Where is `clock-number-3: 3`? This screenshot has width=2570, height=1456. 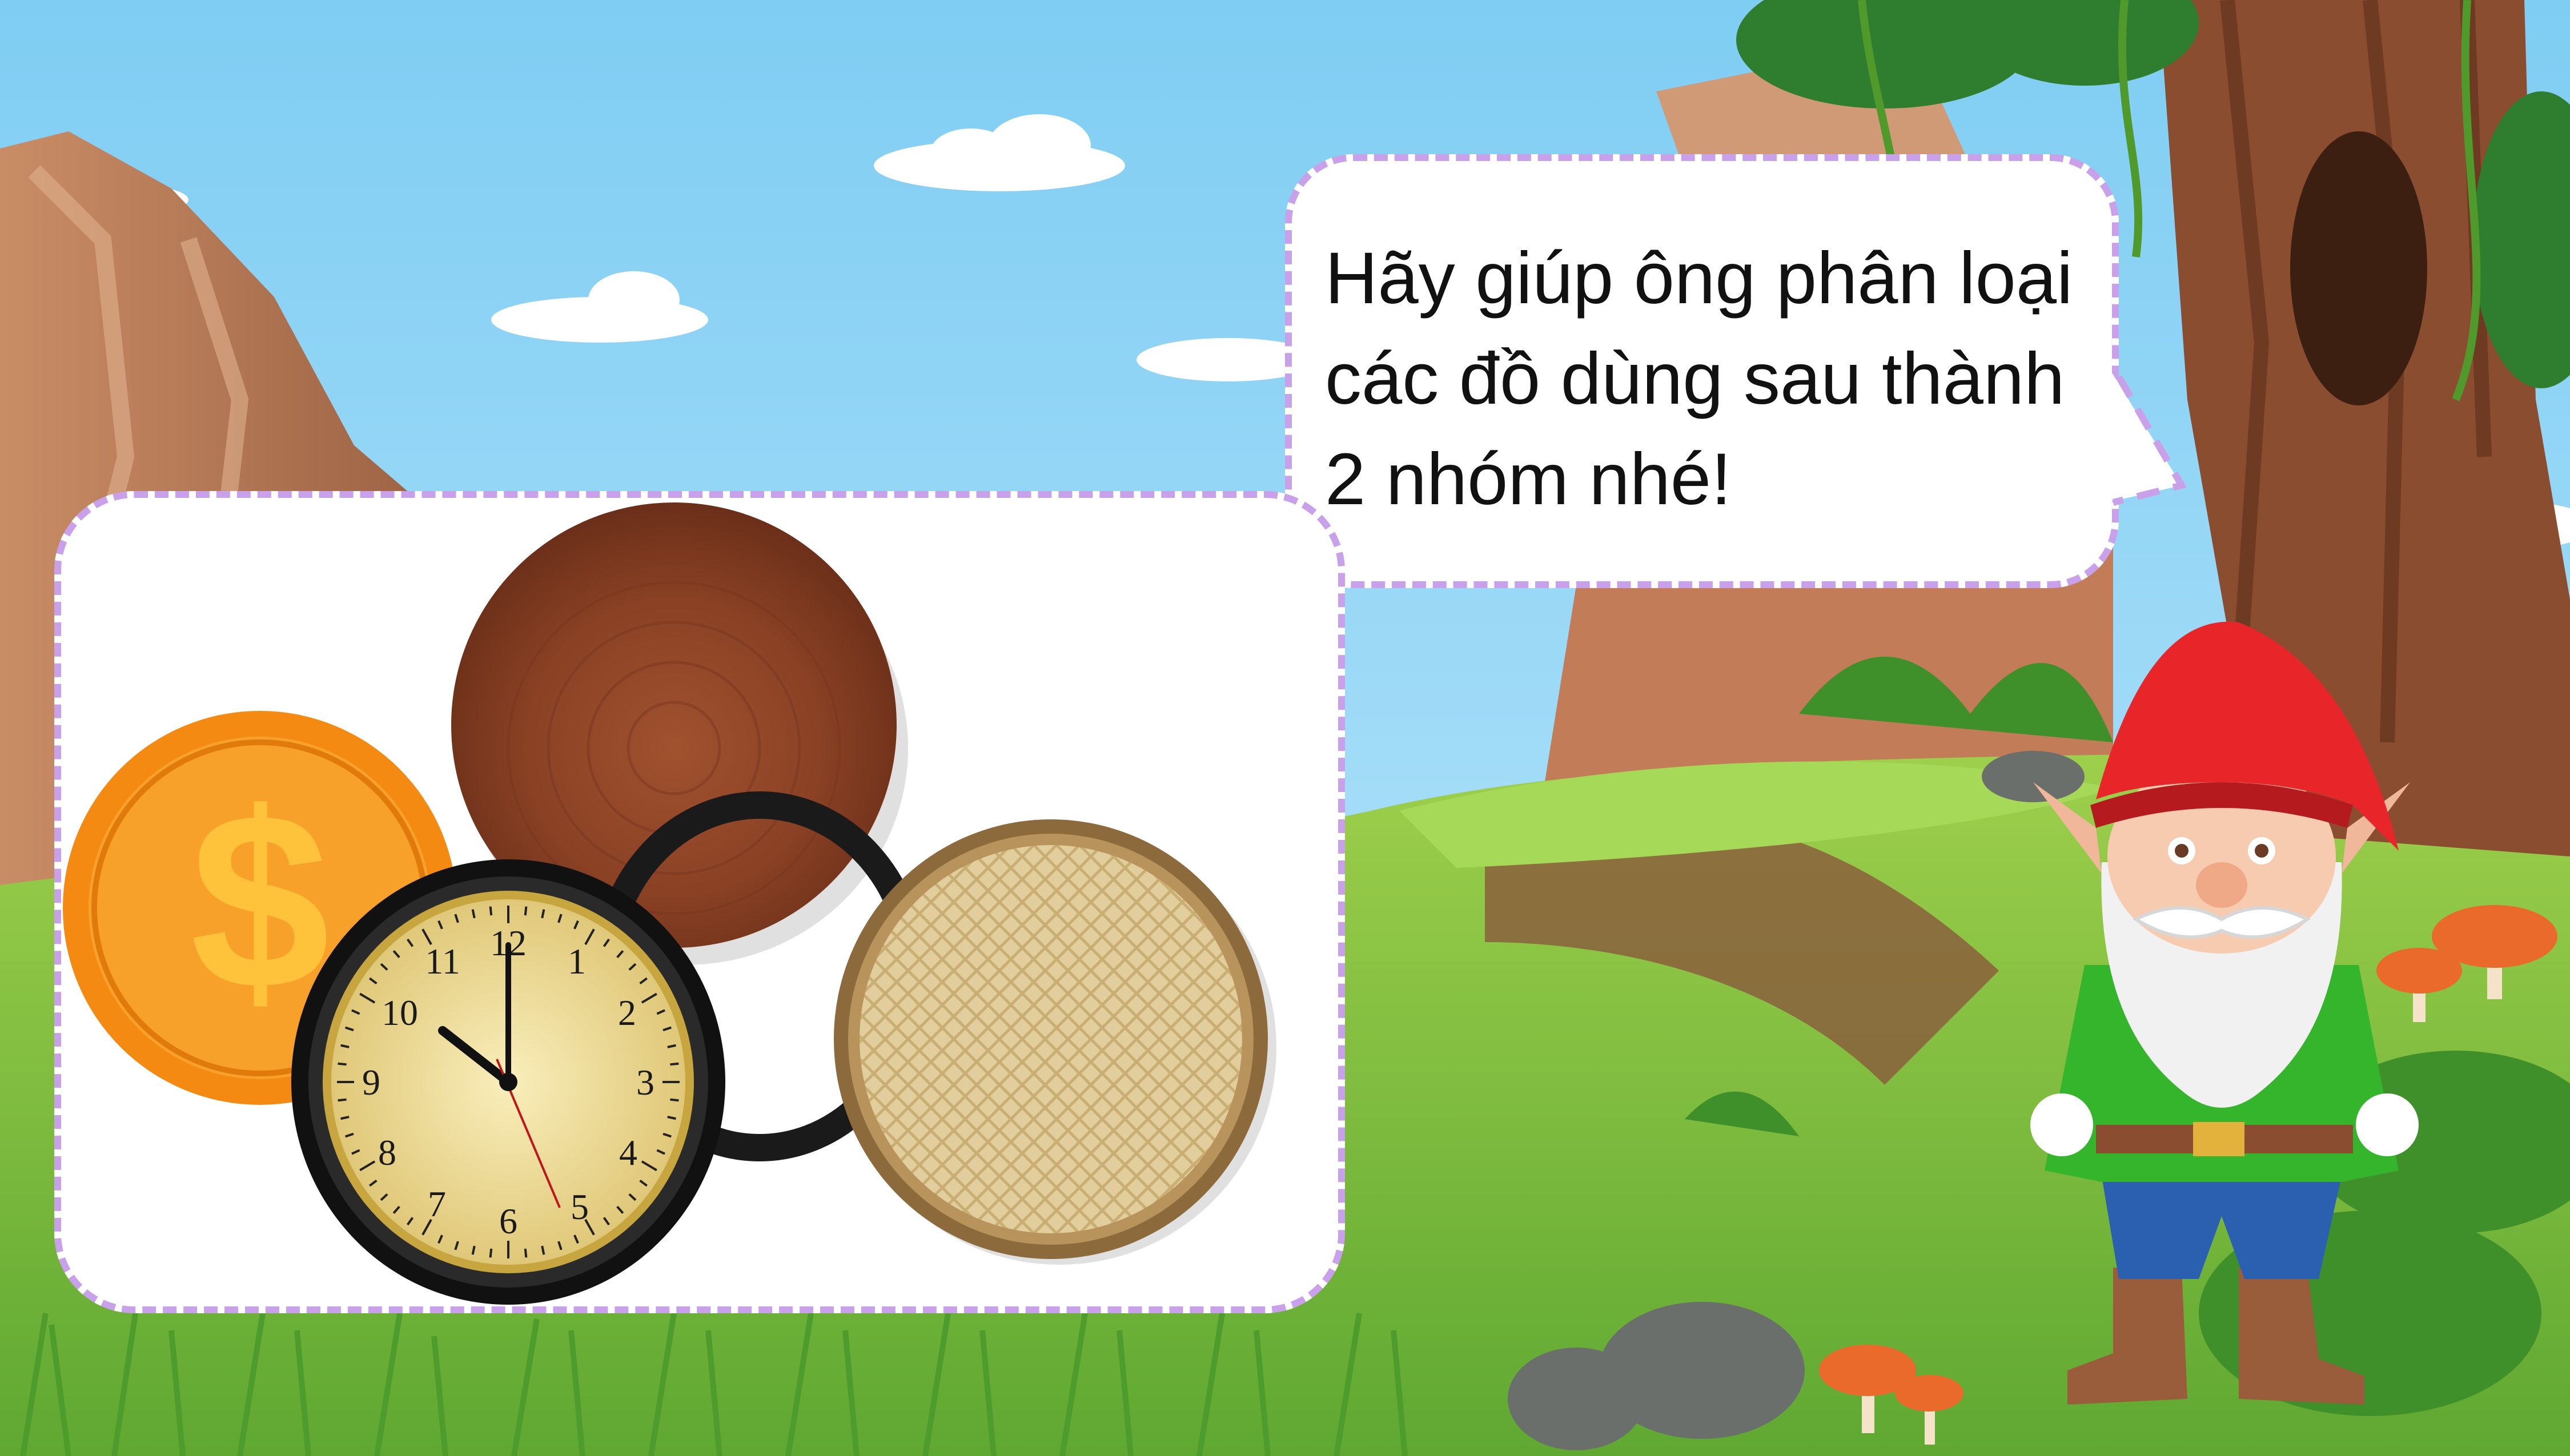 clock-number-3: 3 is located at coordinates (645, 1082).